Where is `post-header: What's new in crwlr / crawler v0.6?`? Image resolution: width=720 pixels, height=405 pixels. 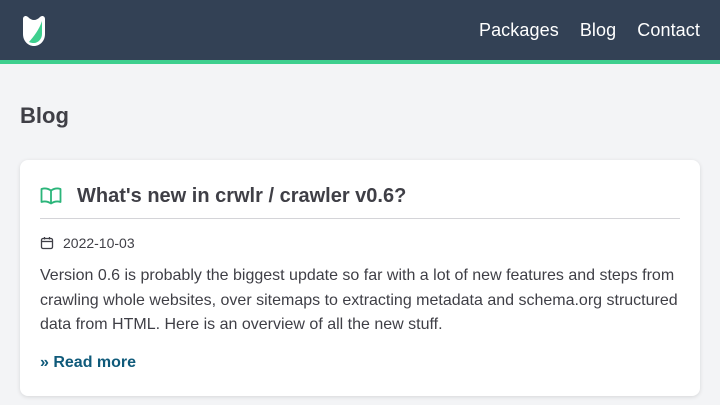 post-header: What's new in crwlr / crawler v0.6? is located at coordinates (360, 199).